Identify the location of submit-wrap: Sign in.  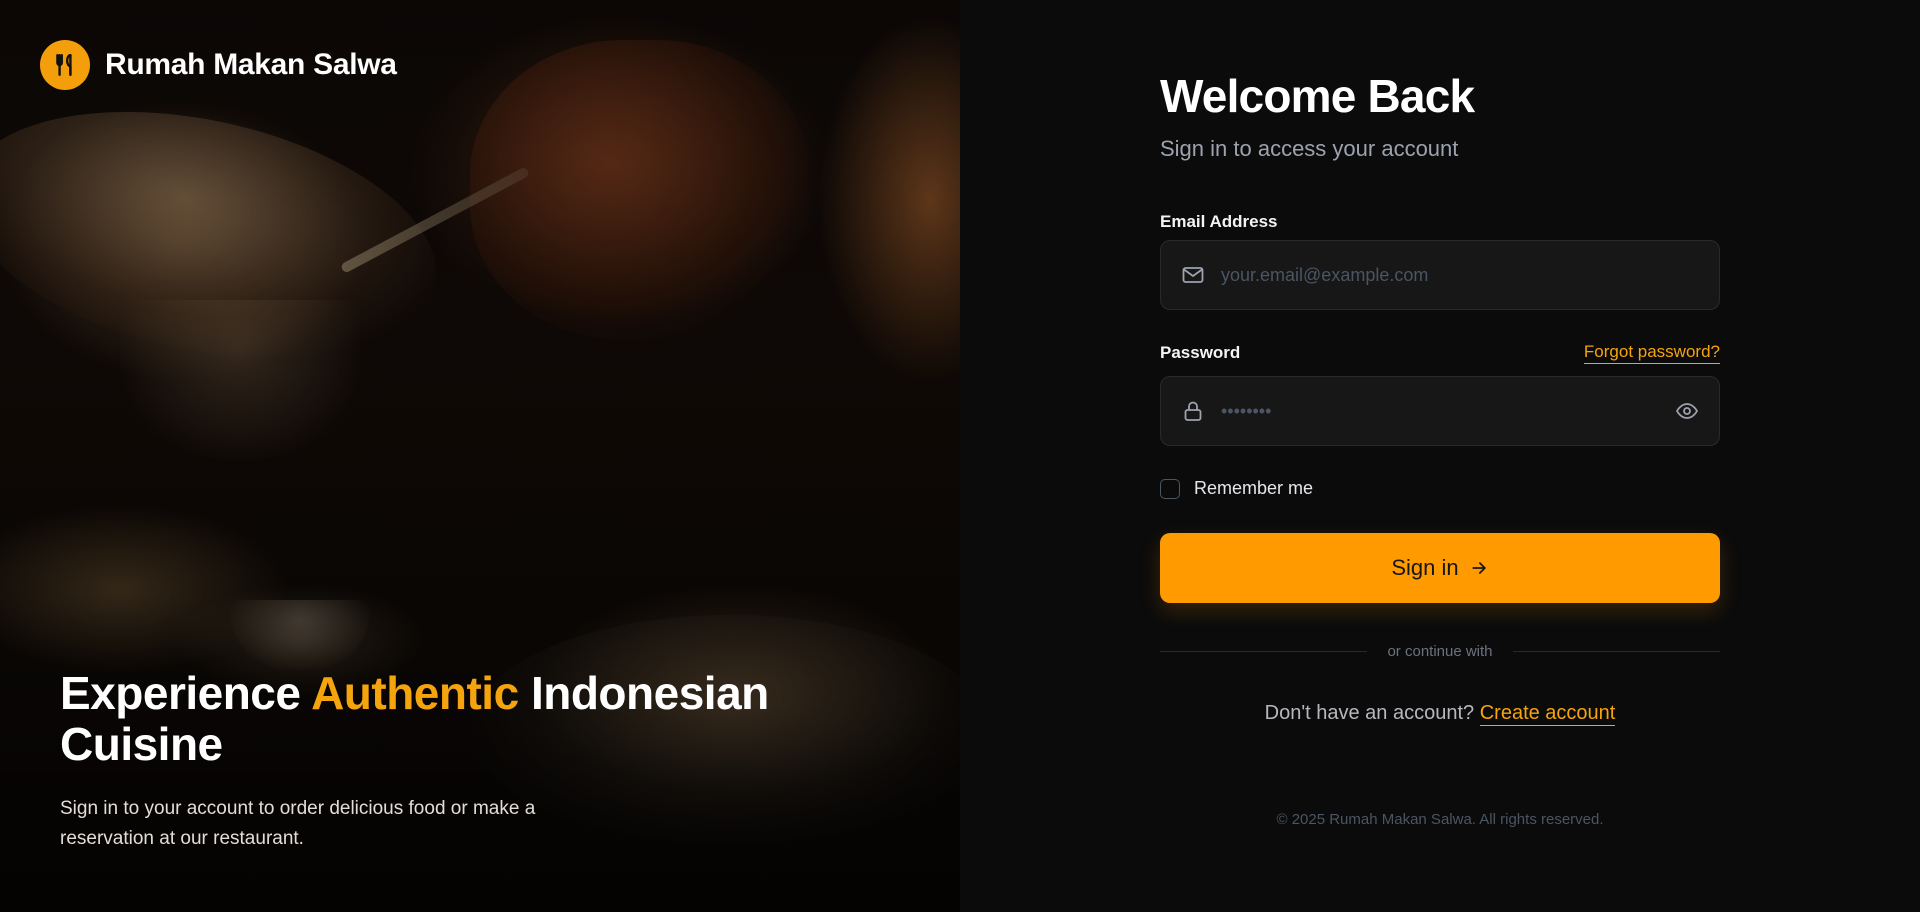
(1440, 568).